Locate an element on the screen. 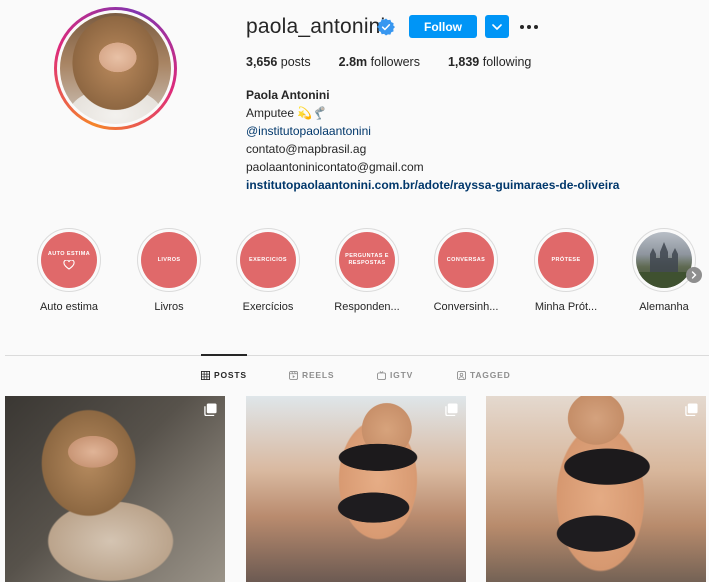 Image resolution: width=709 pixels, height=582 pixels. tab-label: IGTV is located at coordinates (402, 375).